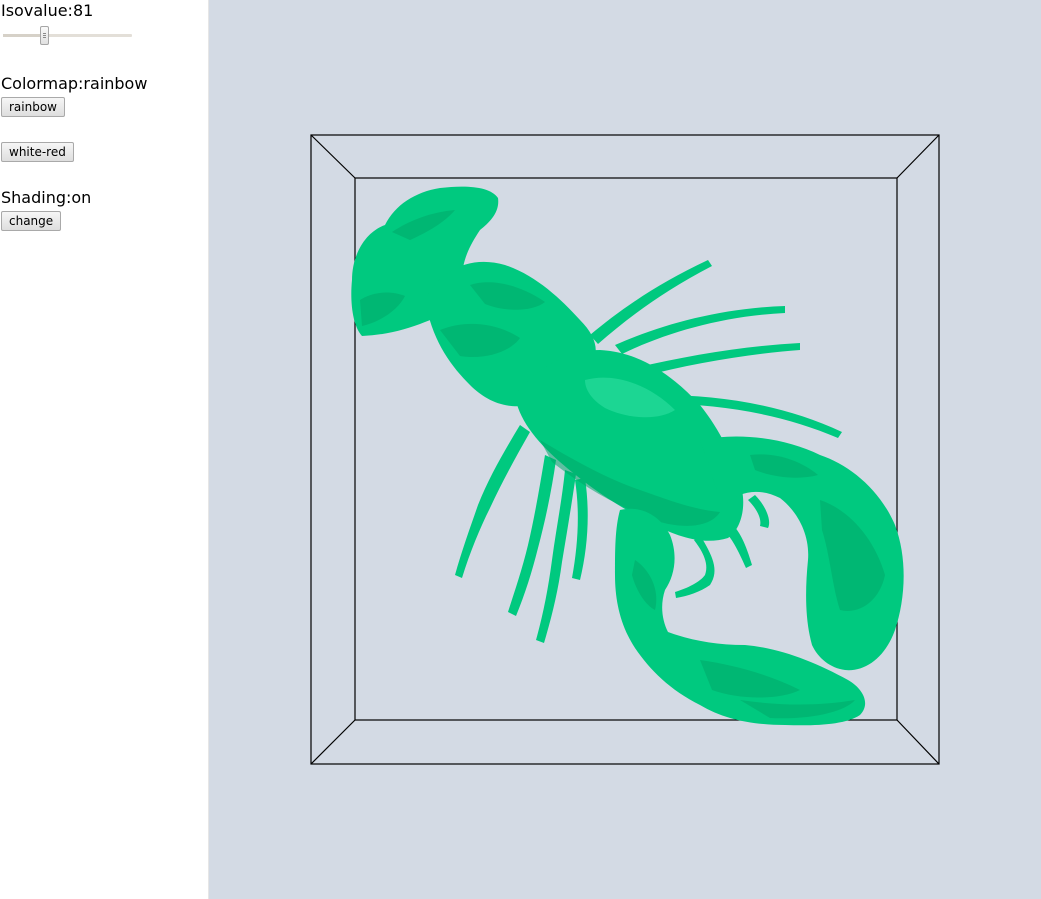 The image size is (1041, 899). What do you see at coordinates (33, 107) in the screenshot?
I see `rainbow-button: rainbow` at bounding box center [33, 107].